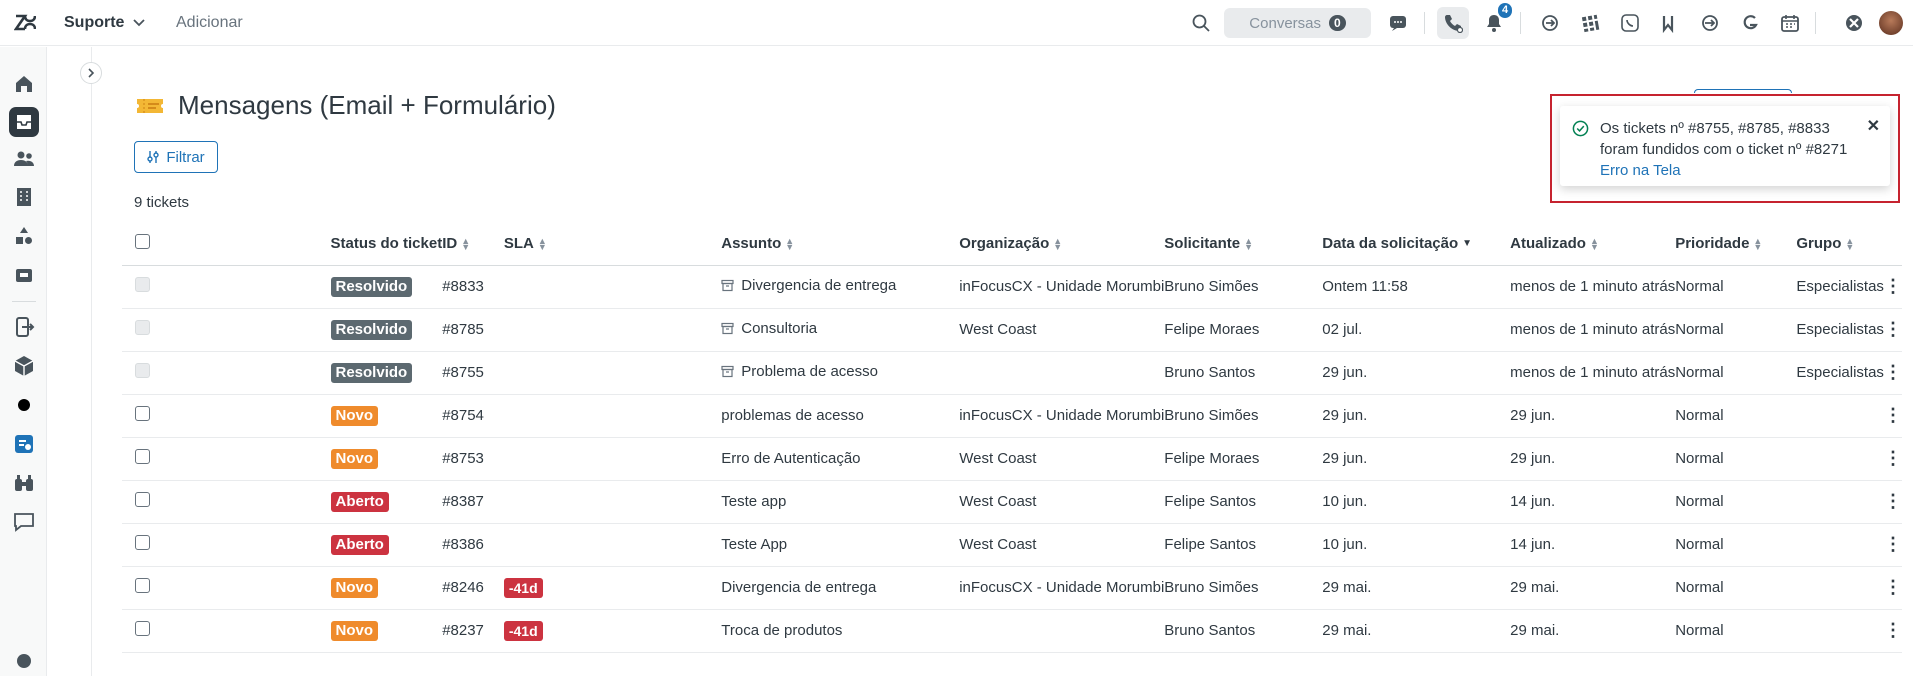 This screenshot has height=676, width=1913. What do you see at coordinates (1593, 244) in the screenshot?
I see `col-updated: Atualizado ▲ ▼` at bounding box center [1593, 244].